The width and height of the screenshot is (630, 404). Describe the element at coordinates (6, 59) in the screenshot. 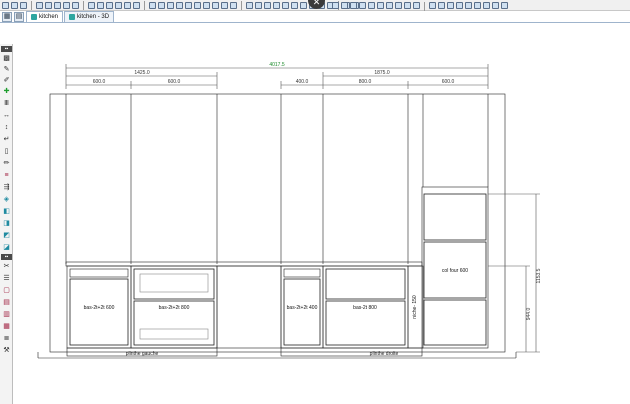

I see `checker-icon: ▩` at that location.